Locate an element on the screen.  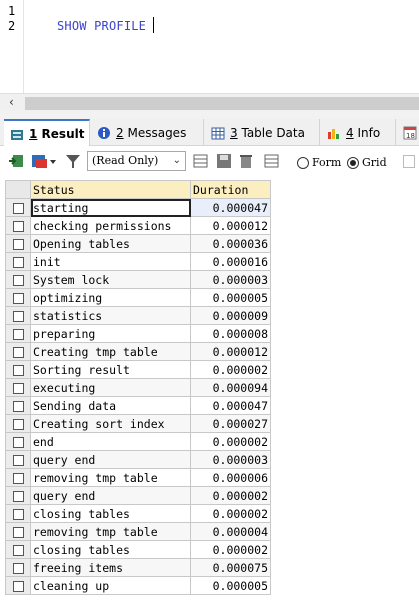
grid-layout-dropdown-icon is located at coordinates (44, 161).